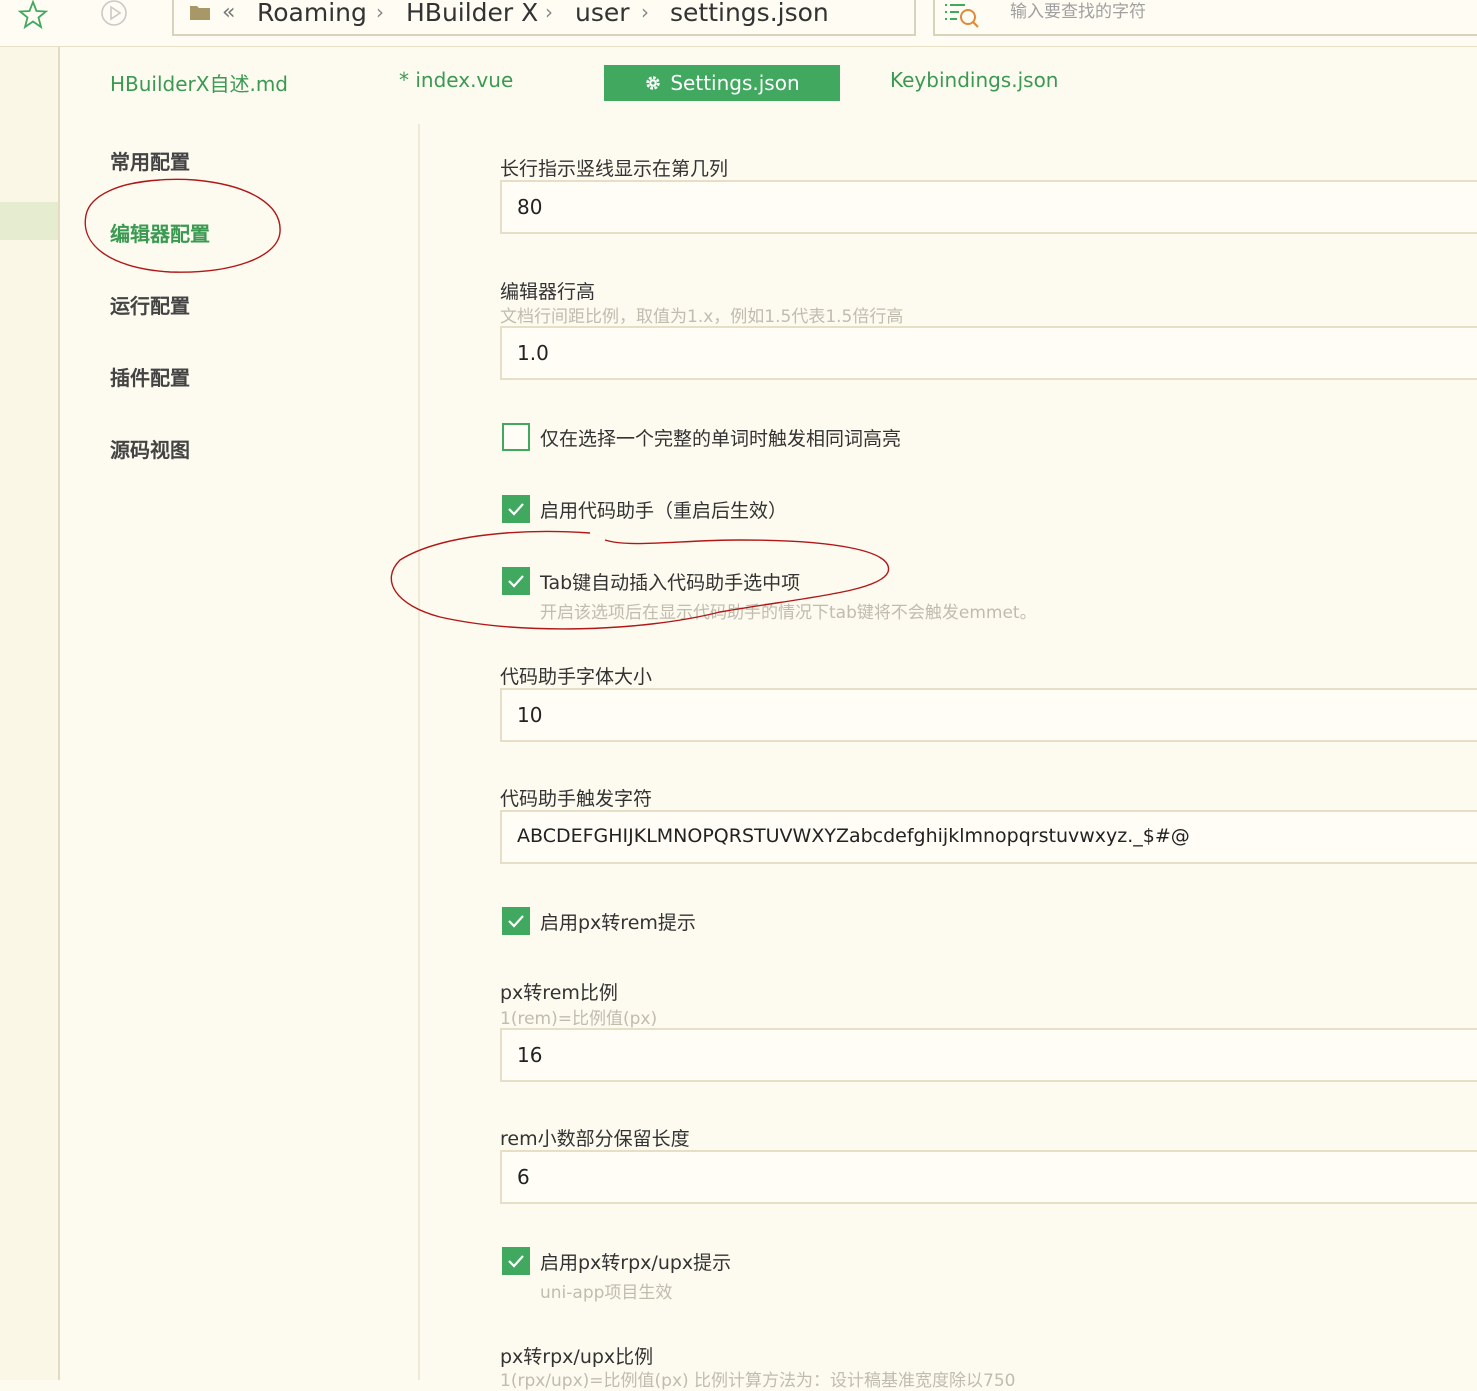  I want to click on play-icon, so click(114, 14).